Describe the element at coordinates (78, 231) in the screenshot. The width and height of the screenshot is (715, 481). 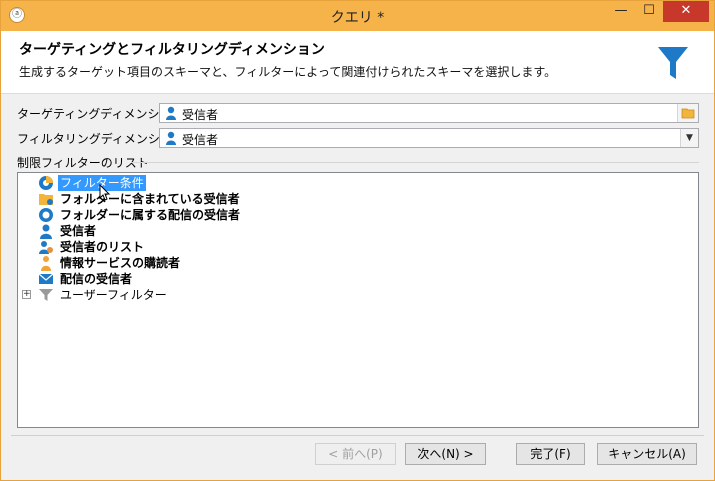
I see `tree-item-label: 受信者` at that location.